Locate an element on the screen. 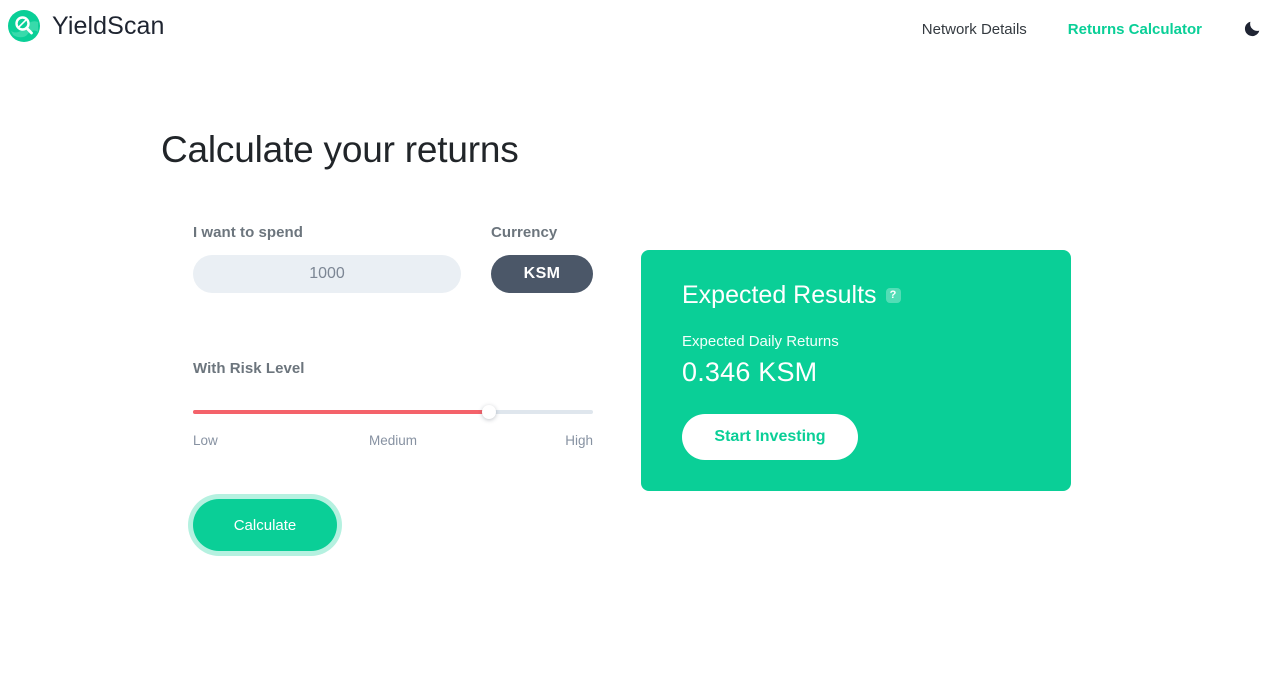 The height and width of the screenshot is (693, 1280). page-title: Calculate your returns is located at coordinates (340, 149).